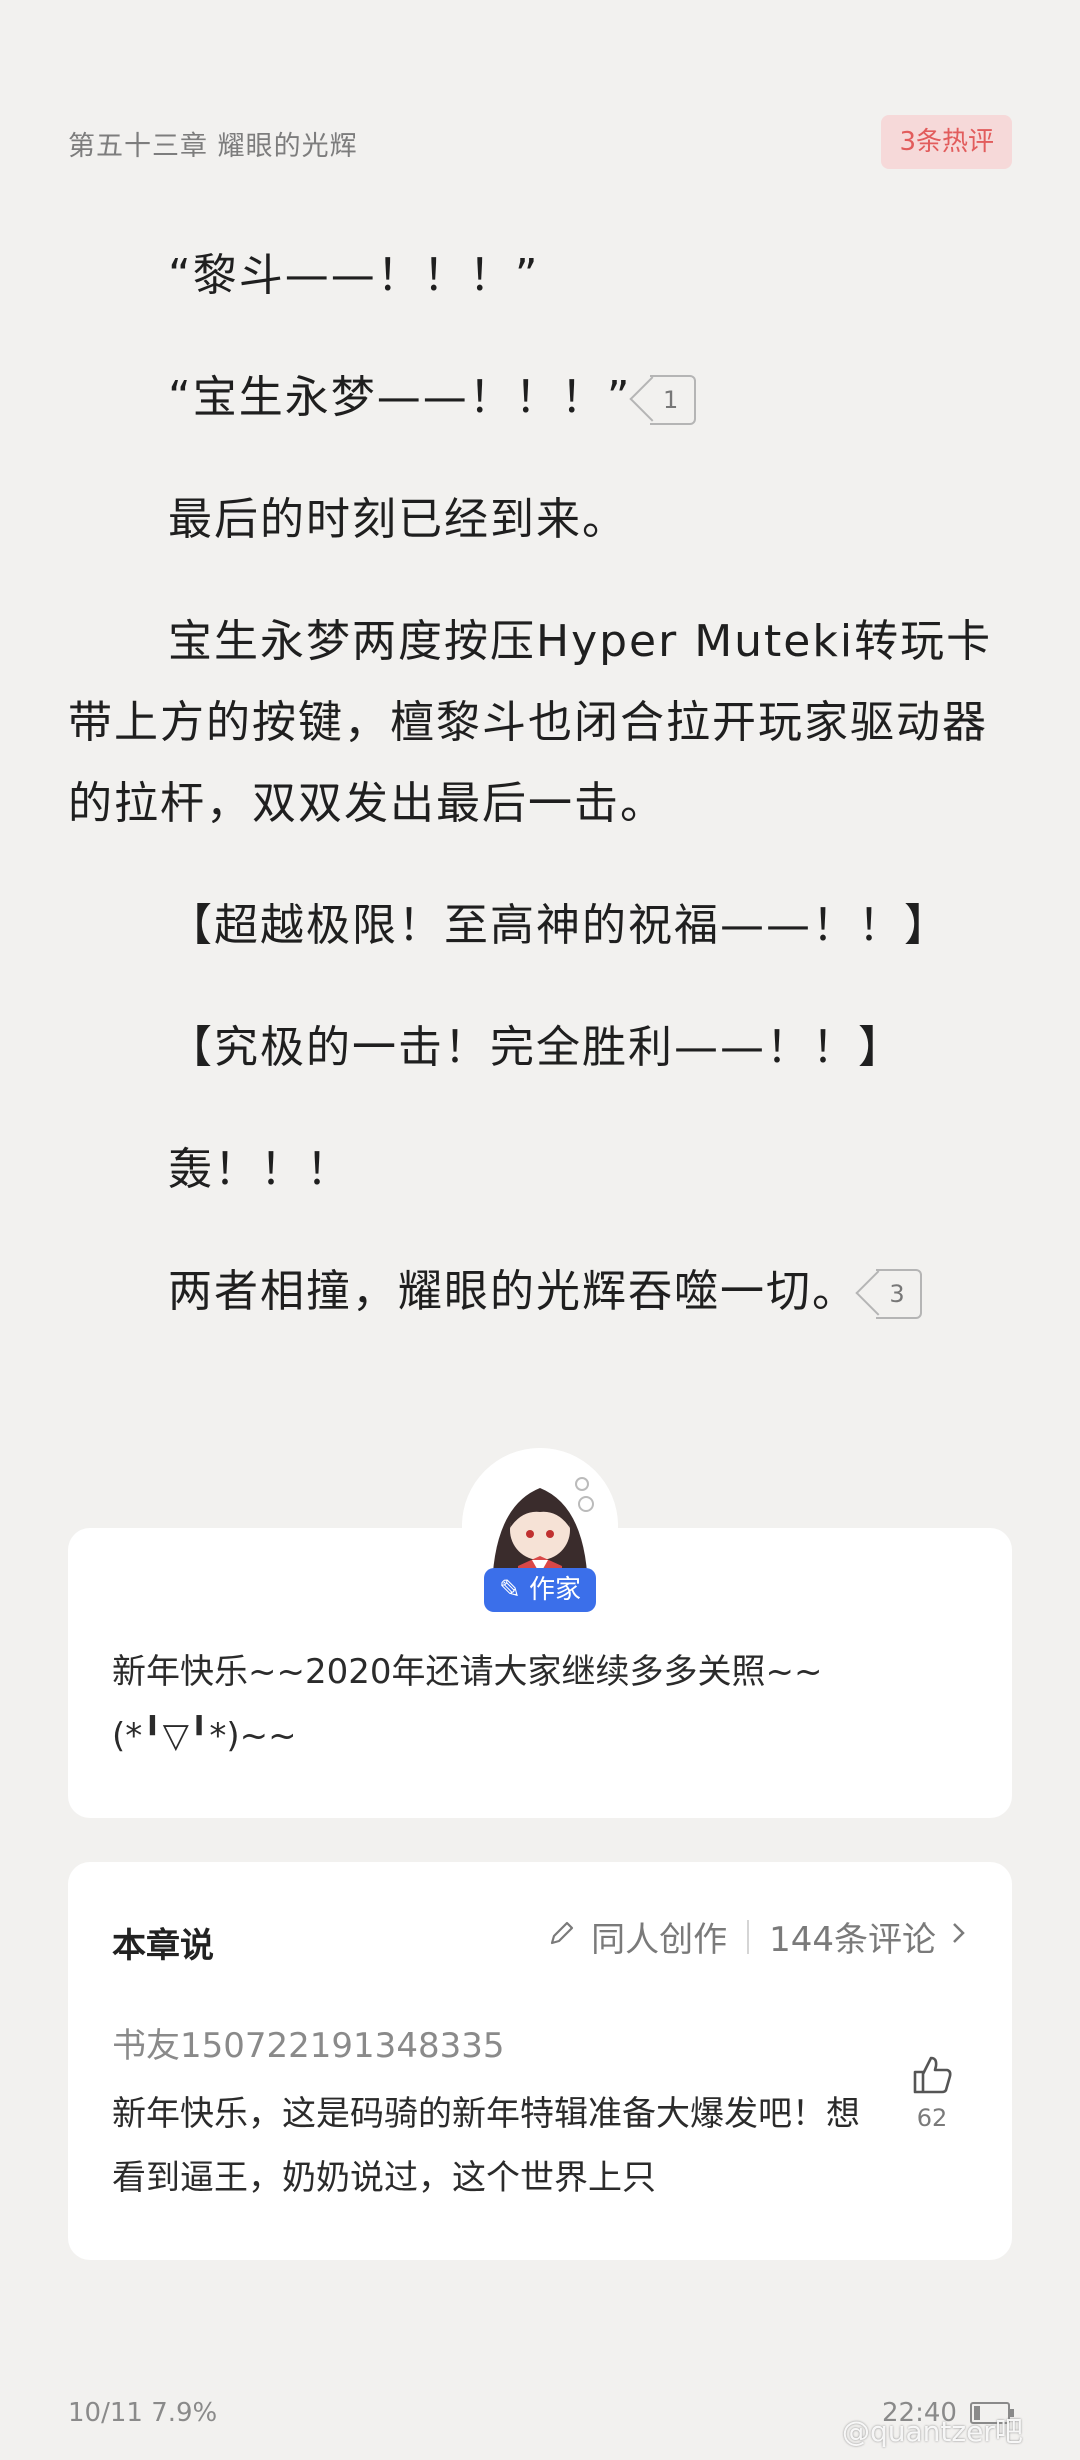  What do you see at coordinates (213, 146) in the screenshot?
I see `chapter-title: 第五十三章 耀眼的光辉` at bounding box center [213, 146].